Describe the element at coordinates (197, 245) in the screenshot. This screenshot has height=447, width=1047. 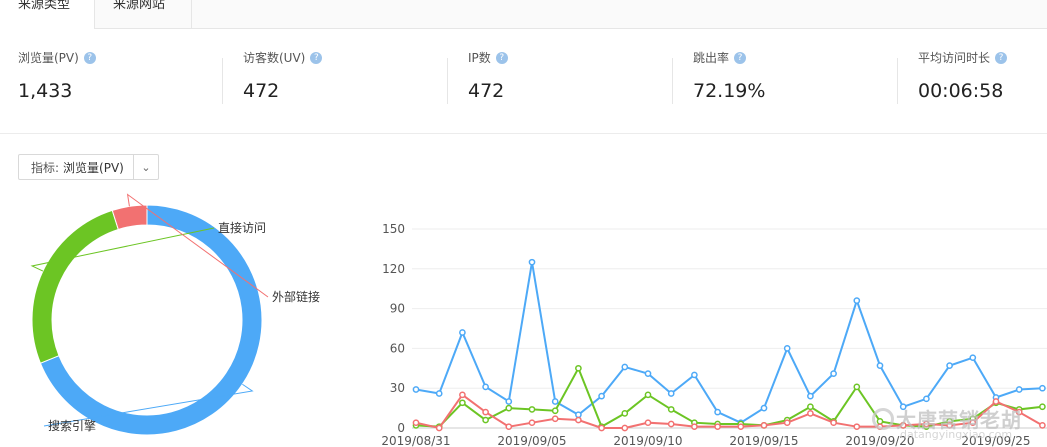
I see `donut-label-line` at that location.